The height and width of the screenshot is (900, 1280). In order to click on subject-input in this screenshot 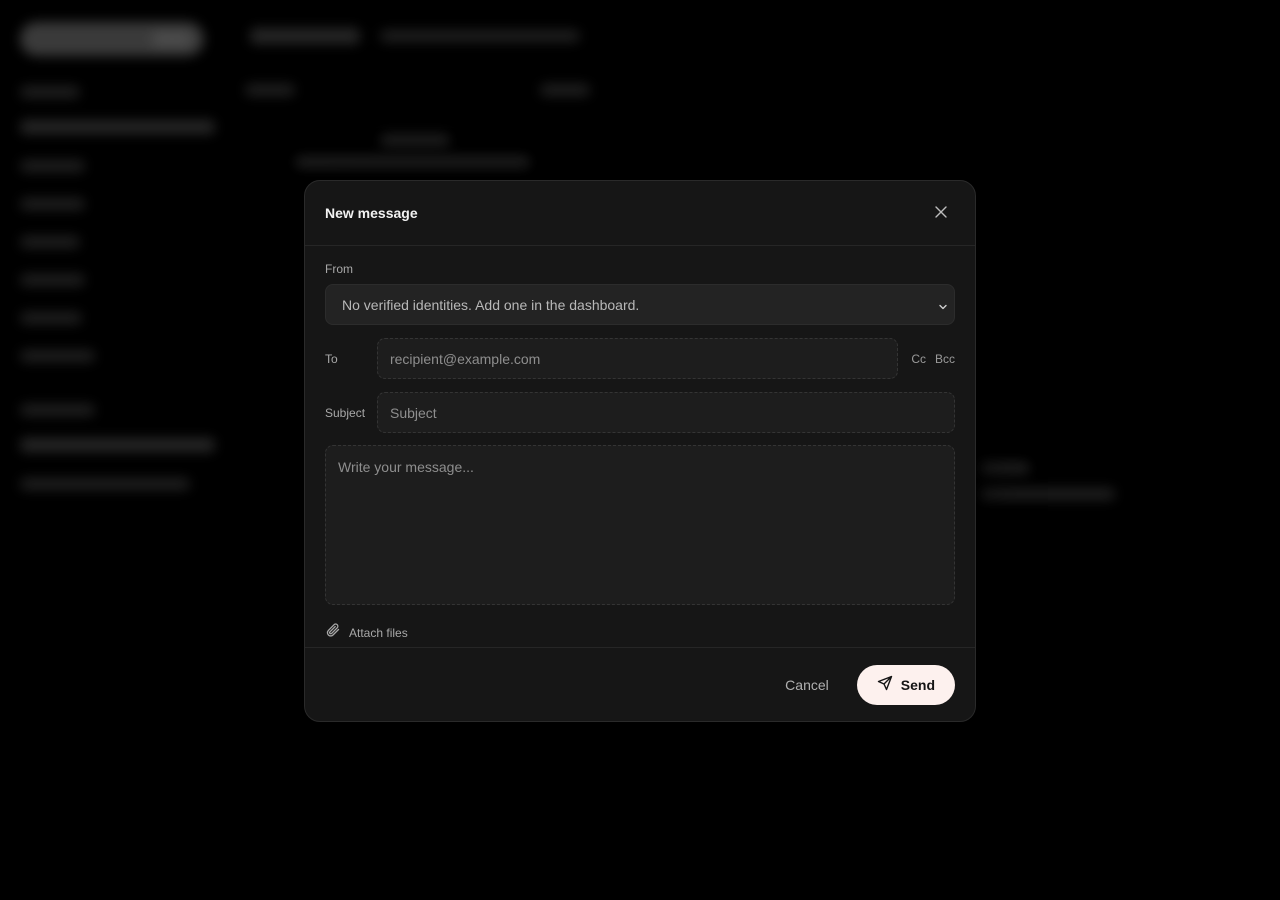, I will do `click(666, 412)`.